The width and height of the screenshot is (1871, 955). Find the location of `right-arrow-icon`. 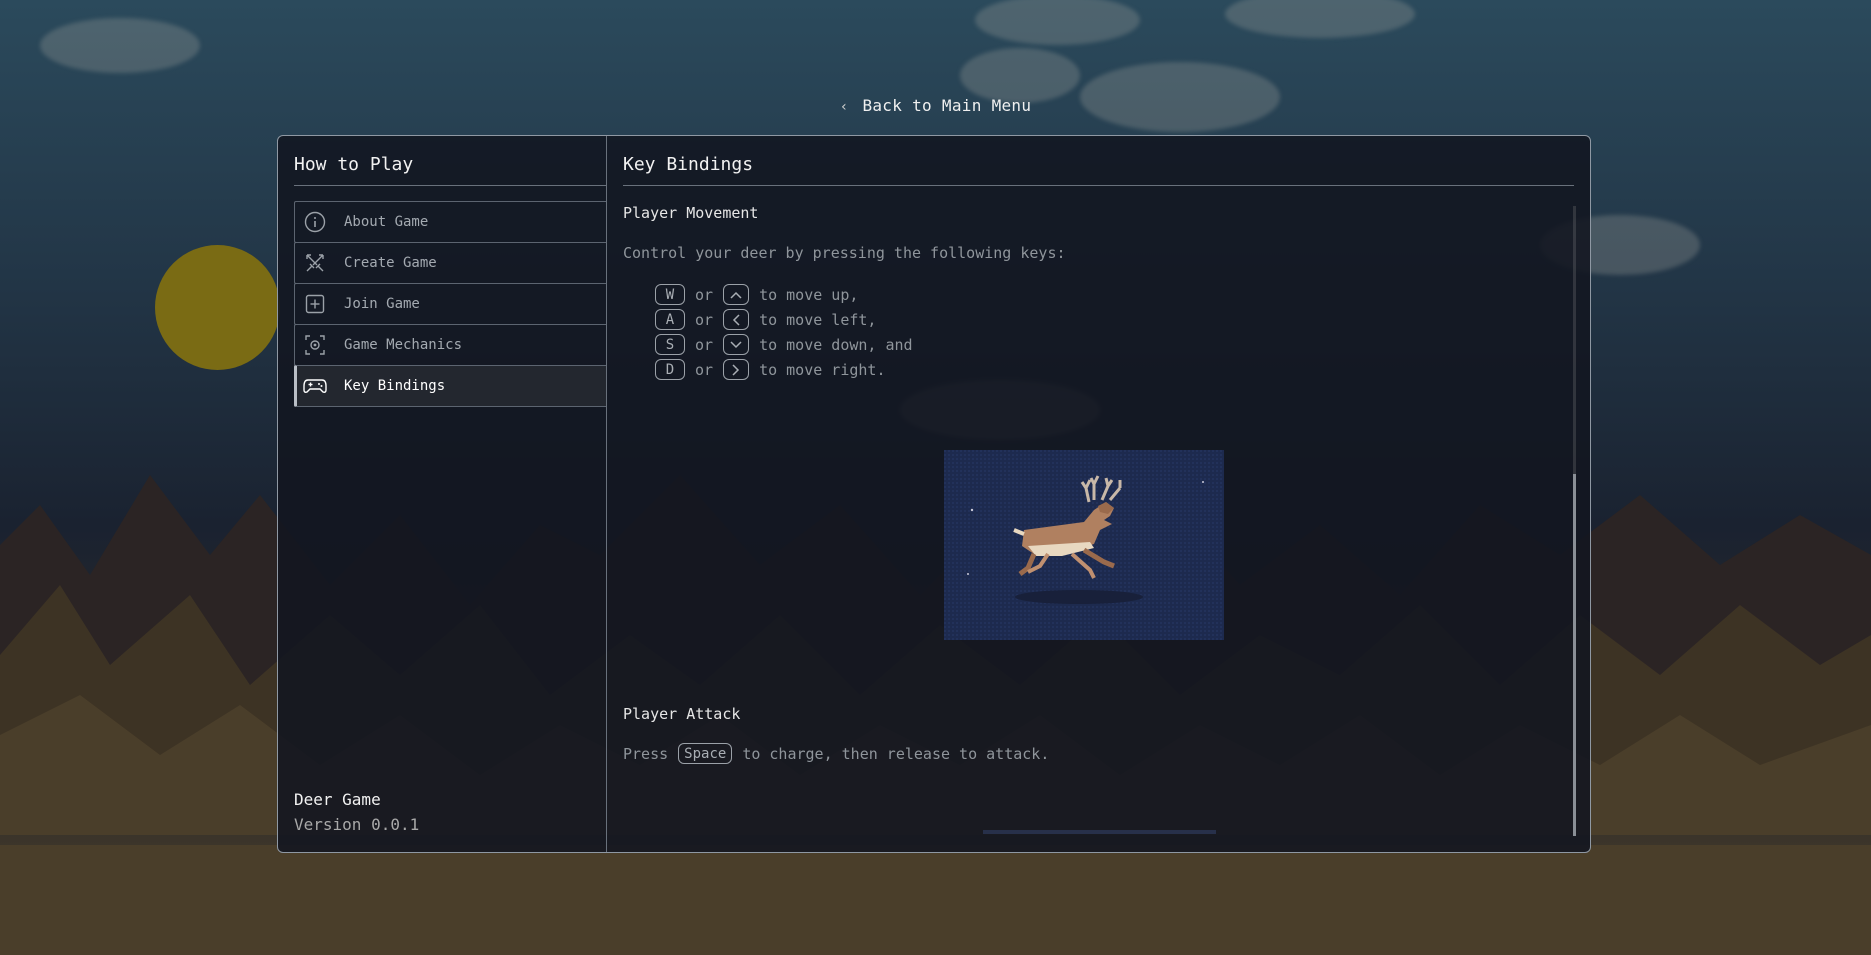

right-arrow-icon is located at coordinates (736, 369).